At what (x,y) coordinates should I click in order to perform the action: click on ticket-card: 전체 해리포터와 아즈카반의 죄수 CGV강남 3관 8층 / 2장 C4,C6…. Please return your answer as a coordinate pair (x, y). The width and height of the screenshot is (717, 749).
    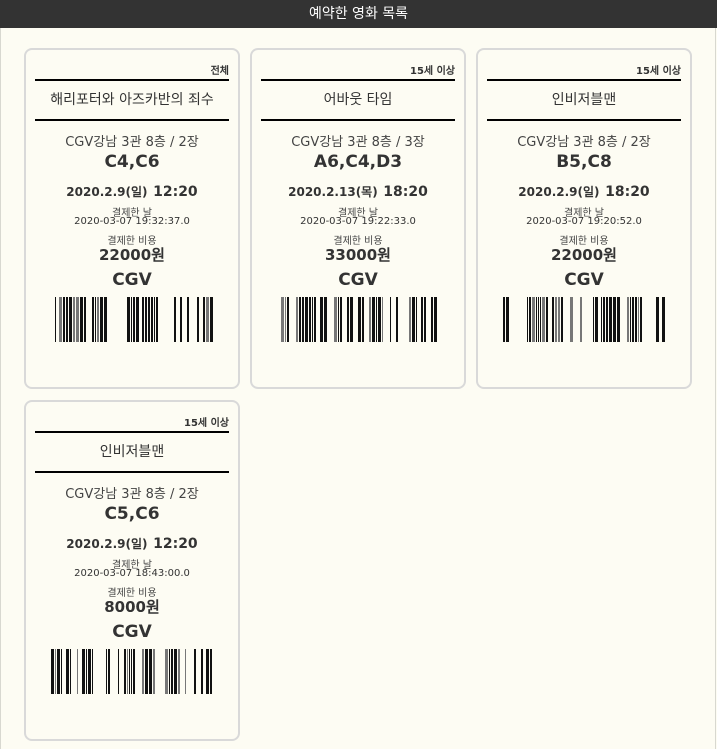
    Looking at the image, I should click on (132, 218).